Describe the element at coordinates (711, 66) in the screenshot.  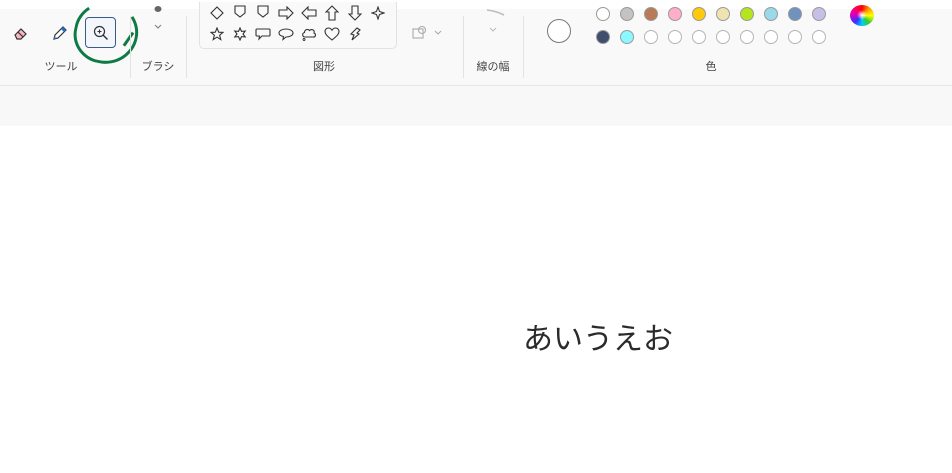
I see `color-group-label: 色` at that location.